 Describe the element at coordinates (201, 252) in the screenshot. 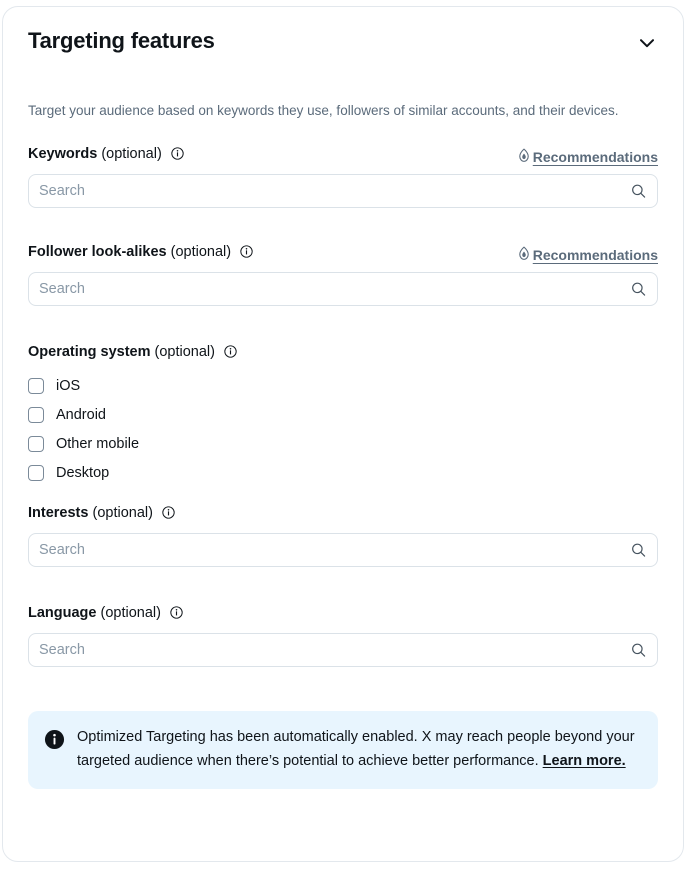

I see `follower-lookalikes-optional: (optional)` at that location.